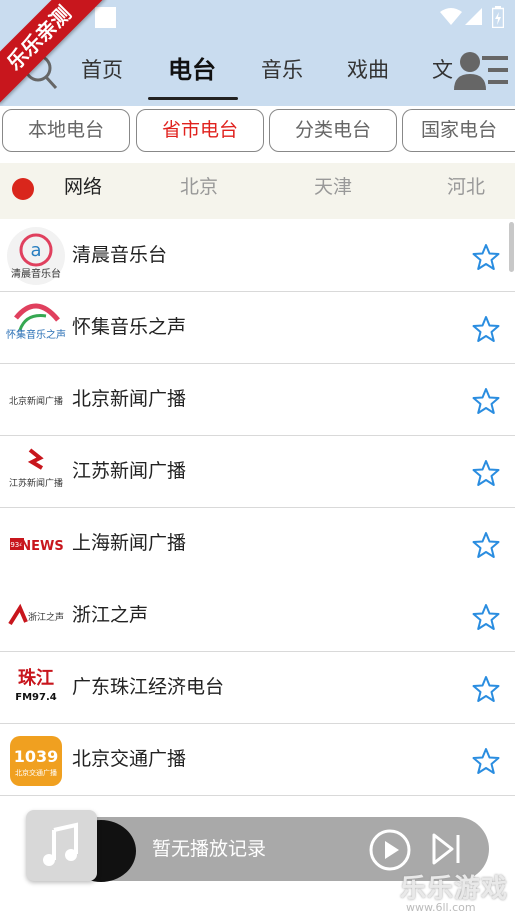 This screenshot has height=917, width=515. I want to click on station-name: 北京新闻广播, so click(129, 399).